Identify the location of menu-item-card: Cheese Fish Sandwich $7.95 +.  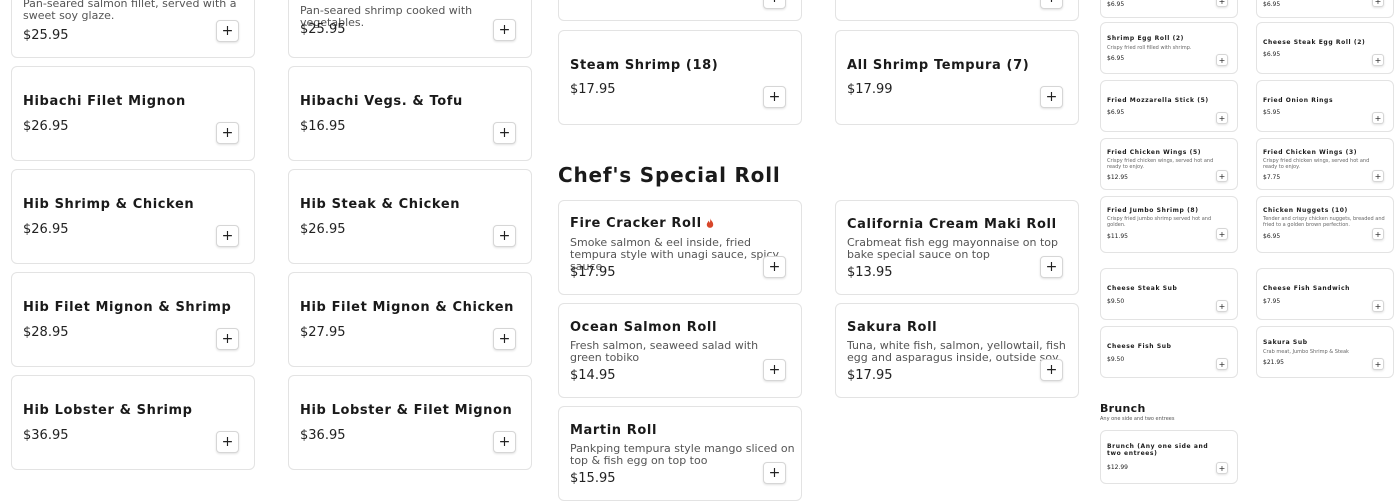
(1325, 294).